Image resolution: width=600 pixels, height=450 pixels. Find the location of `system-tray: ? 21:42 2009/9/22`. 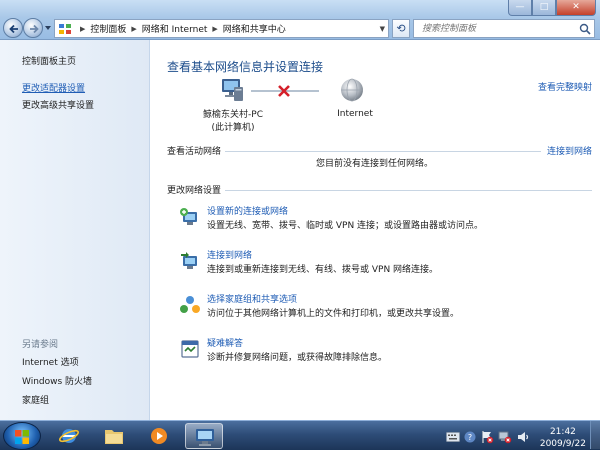

system-tray: ? 21:42 2009/9/22 is located at coordinates (520, 436).